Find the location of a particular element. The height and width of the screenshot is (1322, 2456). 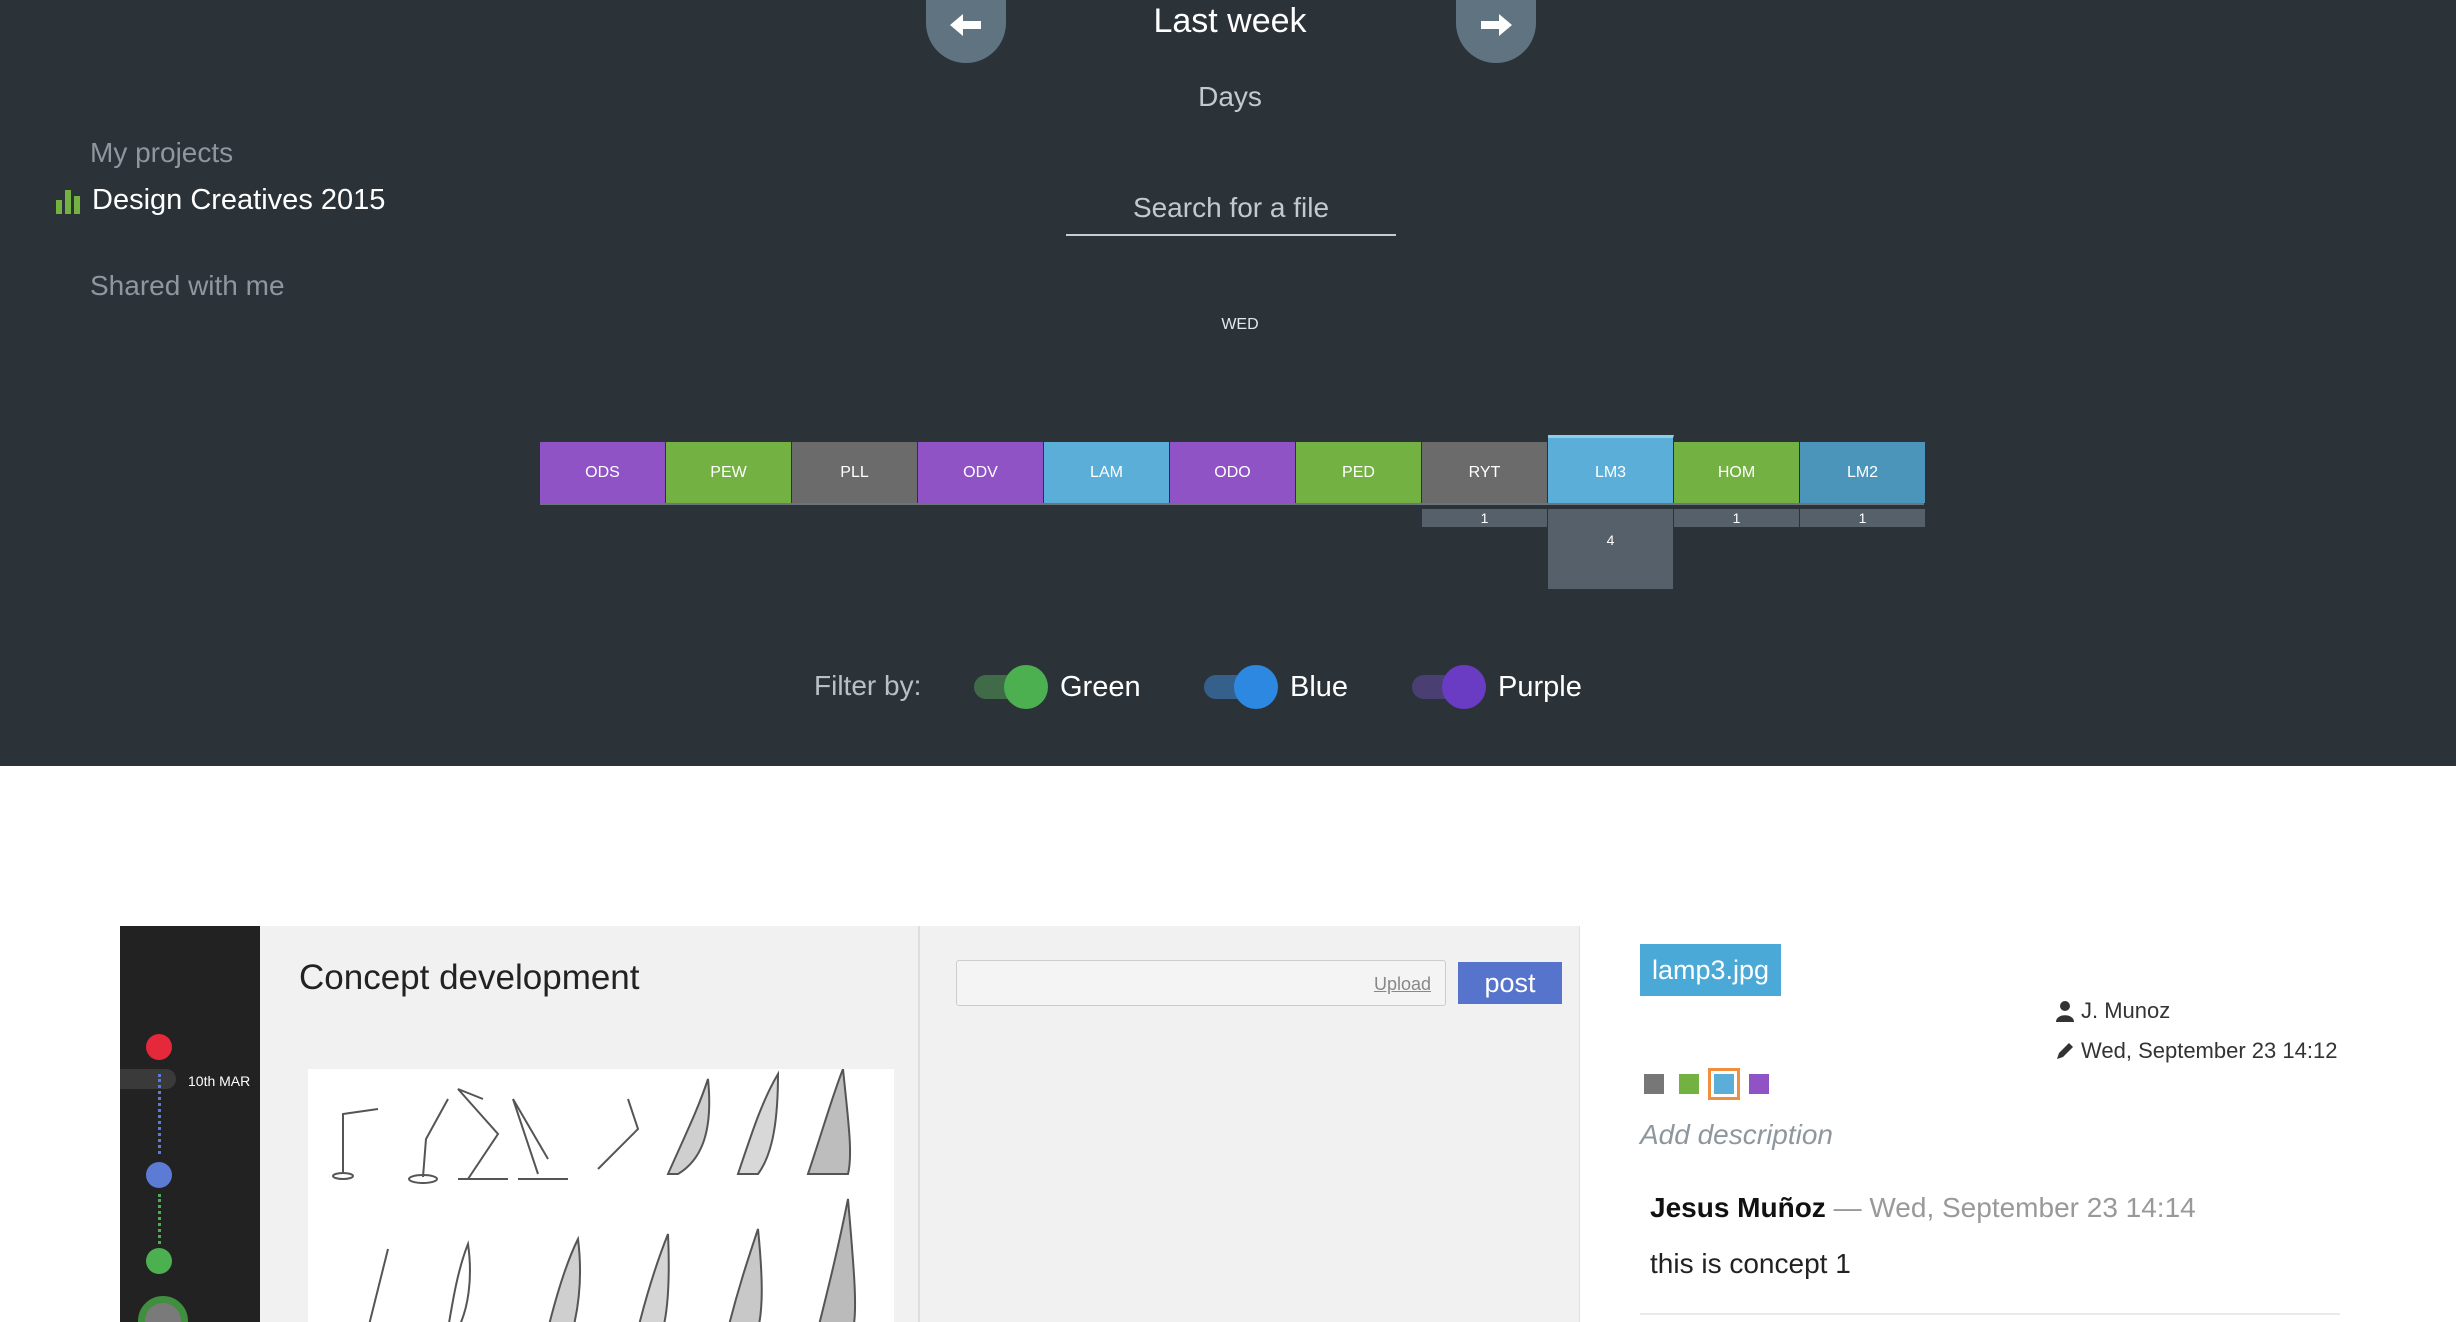

file-block-ods: ODS is located at coordinates (603, 472).